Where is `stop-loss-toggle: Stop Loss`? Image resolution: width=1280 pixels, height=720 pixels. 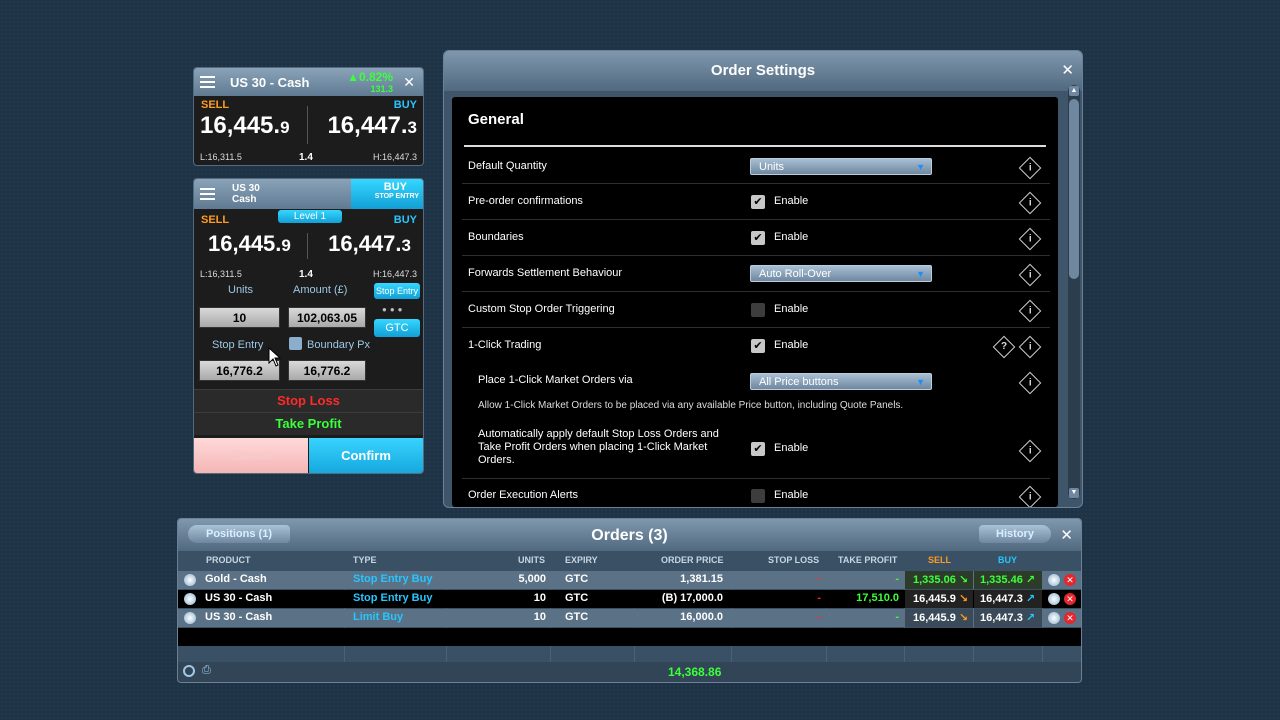
stop-loss-toggle: Stop Loss is located at coordinates (308, 400).